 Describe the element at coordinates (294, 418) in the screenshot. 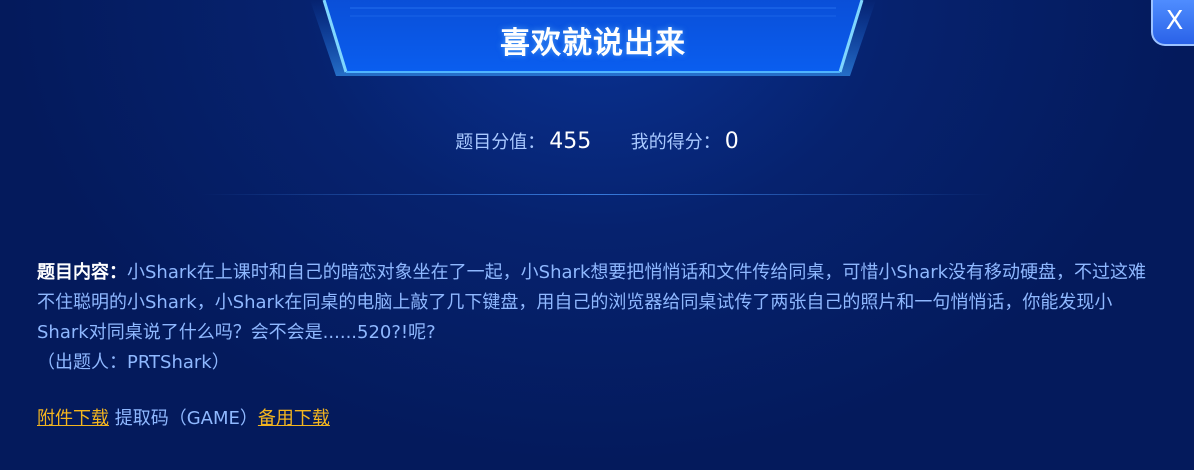

I see `backup-download-link: 备用下载` at that location.